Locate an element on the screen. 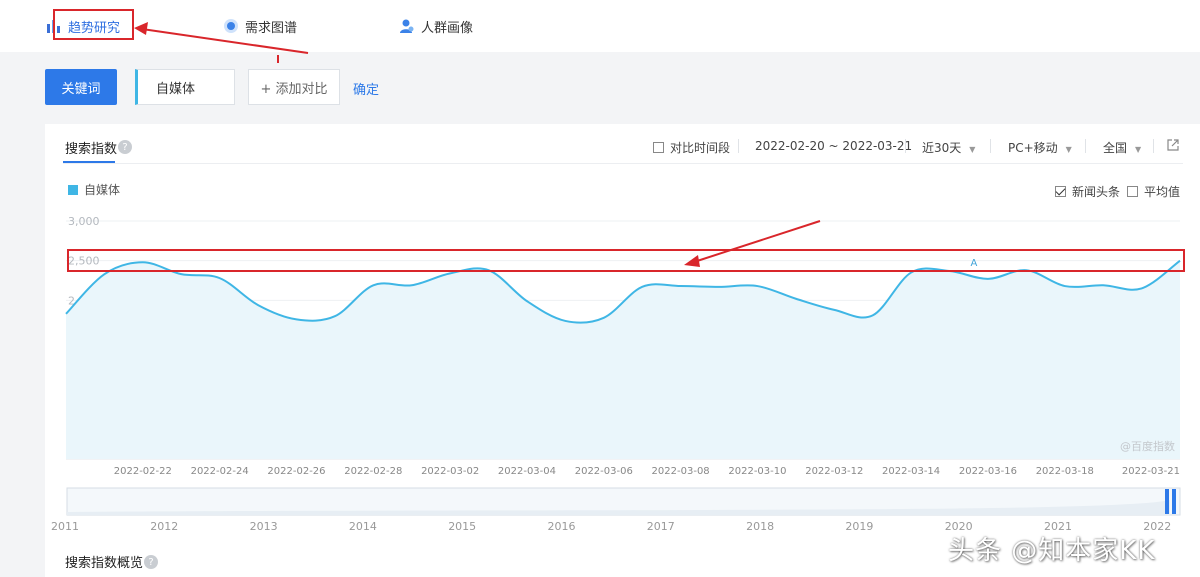 The image size is (1200, 577). x-tick-label: 2022-03-21 is located at coordinates (1151, 471).